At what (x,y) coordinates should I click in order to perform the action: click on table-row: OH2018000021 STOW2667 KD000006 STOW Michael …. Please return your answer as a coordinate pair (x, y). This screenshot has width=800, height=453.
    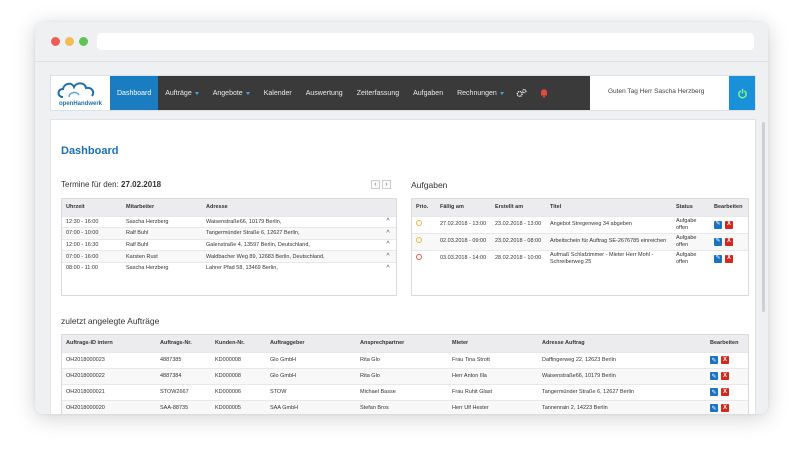
    Looking at the image, I should click on (405, 391).